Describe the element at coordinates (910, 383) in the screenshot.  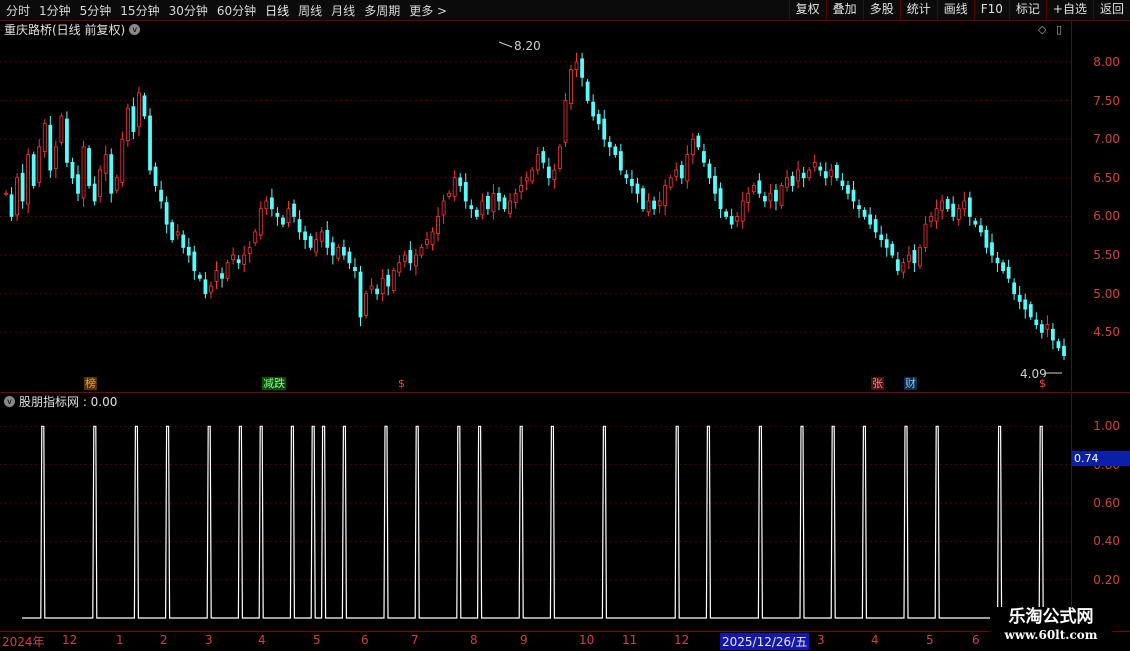
I see `event-marker-4: 财` at that location.